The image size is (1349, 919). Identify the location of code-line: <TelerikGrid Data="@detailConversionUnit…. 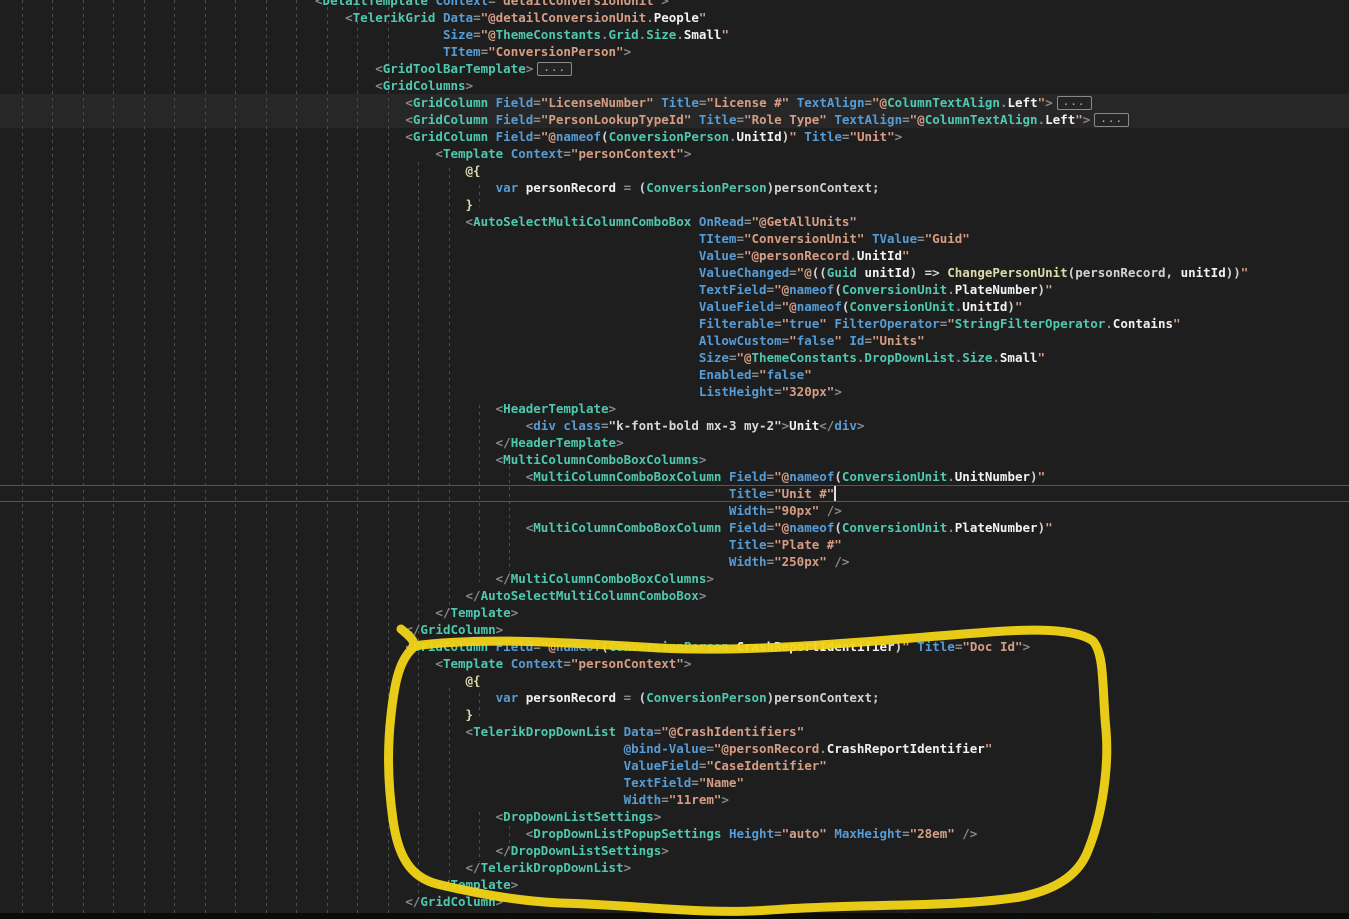
(526, 17).